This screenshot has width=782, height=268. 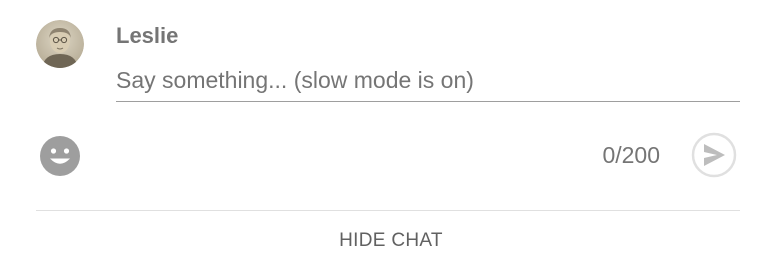 I want to click on chat-message-input, so click(x=428, y=81).